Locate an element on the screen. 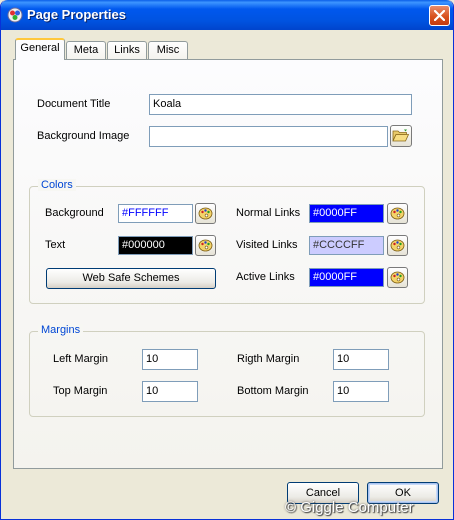 This screenshot has height=520, width=454. text-color-label: Text is located at coordinates (55, 245).